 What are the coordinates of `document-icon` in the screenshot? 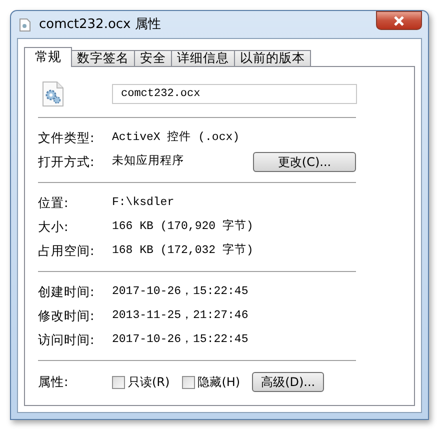 It's located at (25, 25).